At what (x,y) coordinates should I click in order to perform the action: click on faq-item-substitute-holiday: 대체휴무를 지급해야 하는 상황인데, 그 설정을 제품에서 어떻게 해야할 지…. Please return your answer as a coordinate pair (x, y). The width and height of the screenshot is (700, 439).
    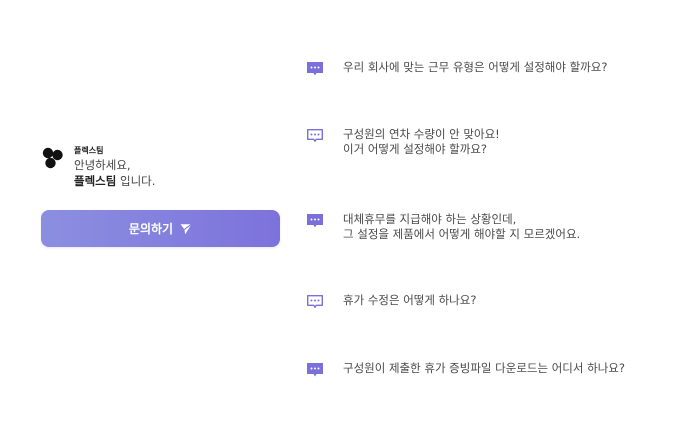
    Looking at the image, I should click on (443, 227).